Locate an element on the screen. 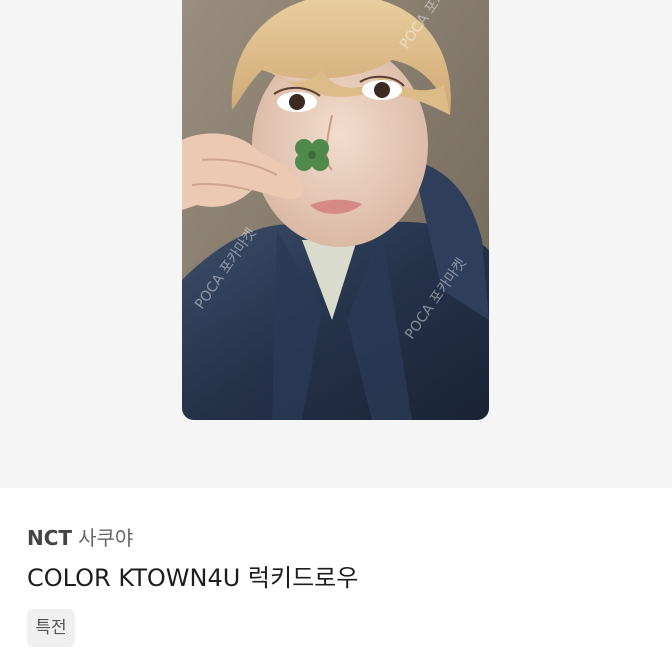 The height and width of the screenshot is (672, 672). listing-title: COLOR KTOWN4U 럭키드로우 is located at coordinates (193, 578).